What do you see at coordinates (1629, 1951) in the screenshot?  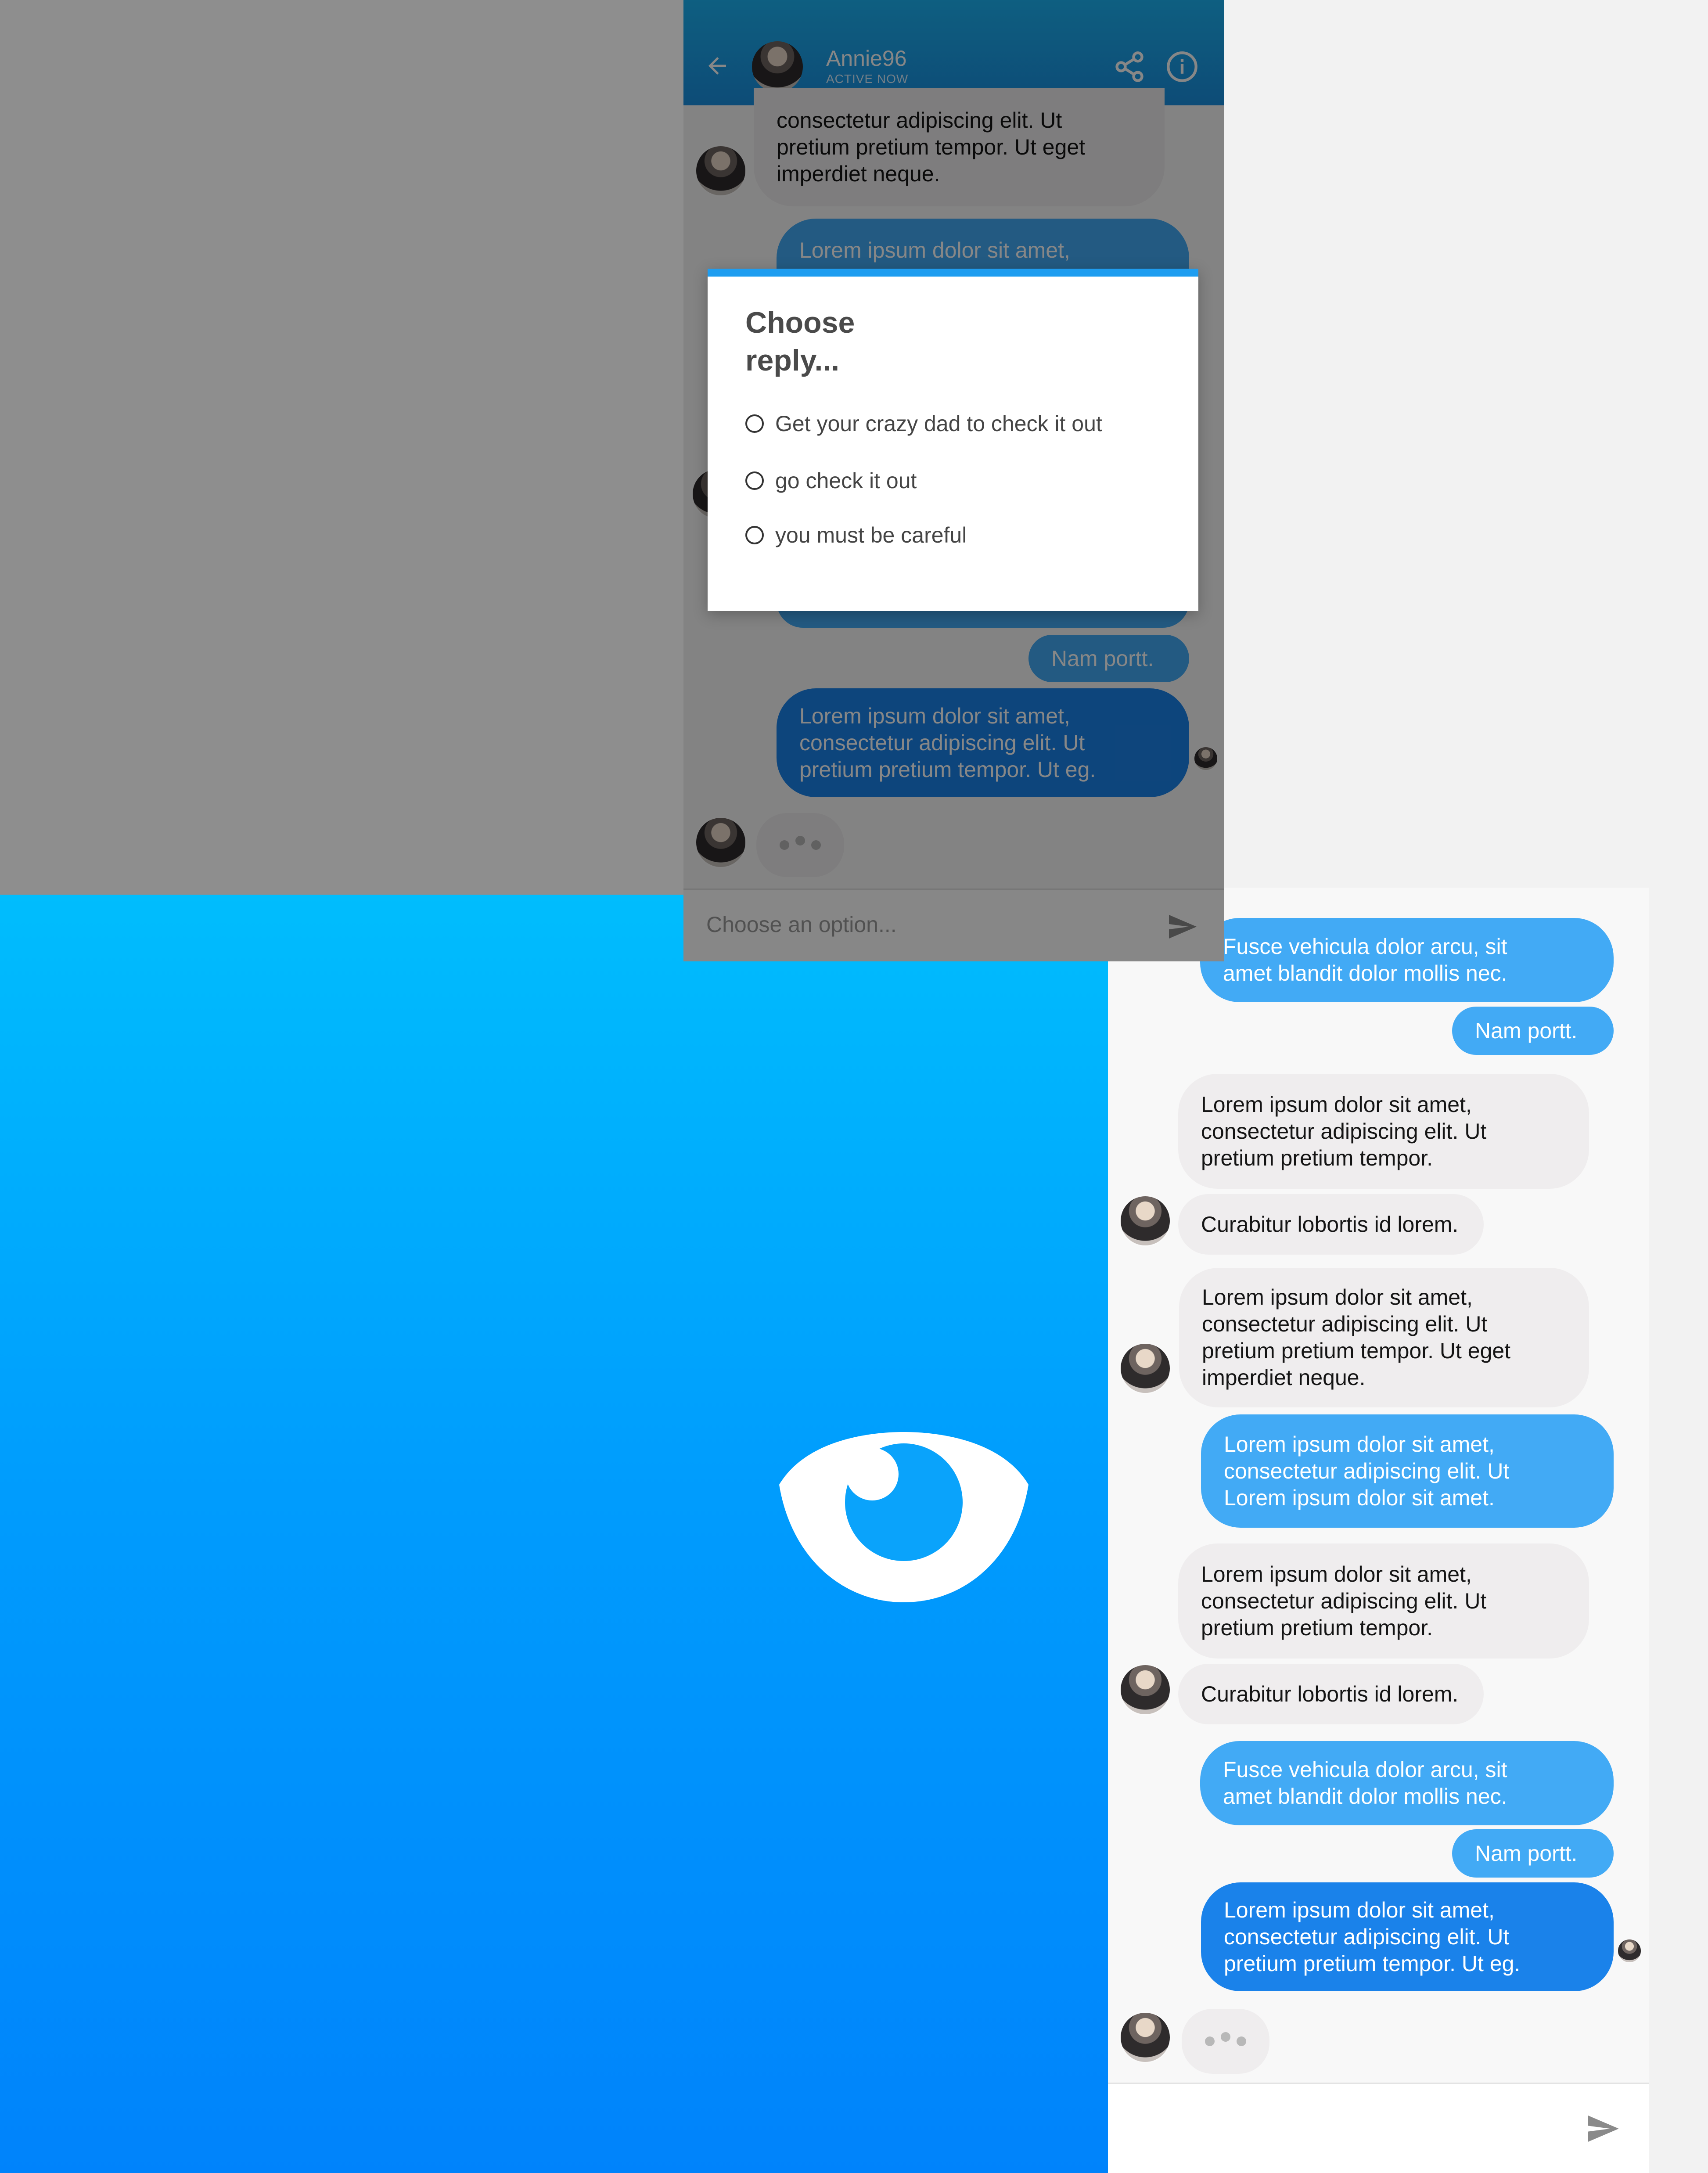 I see `read-receipt-avatar` at bounding box center [1629, 1951].